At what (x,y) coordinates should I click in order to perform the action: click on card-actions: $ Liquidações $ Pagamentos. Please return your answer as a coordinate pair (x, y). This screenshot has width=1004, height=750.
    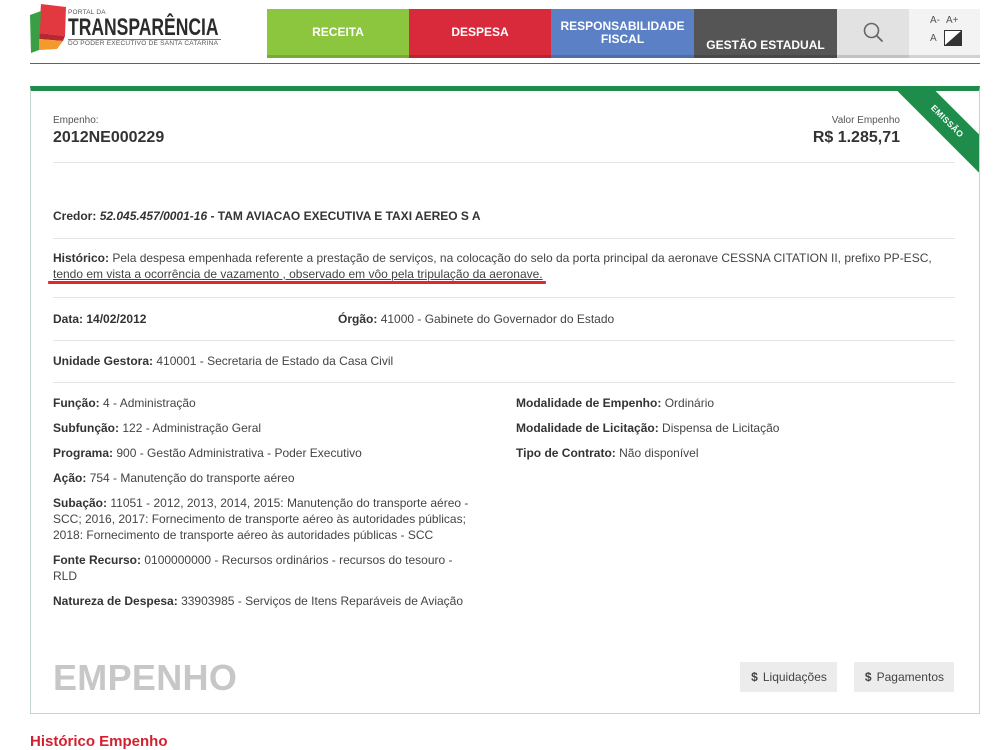
    Looking at the image, I should click on (847, 677).